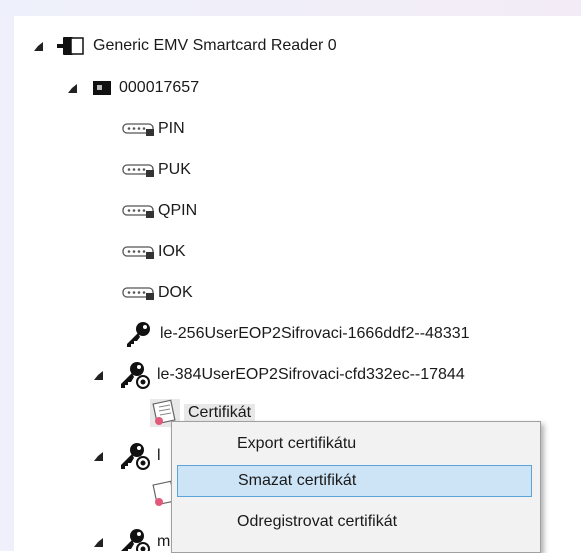 The height and width of the screenshot is (553, 581). What do you see at coordinates (7, 283) in the screenshot?
I see `window-left-strip` at bounding box center [7, 283].